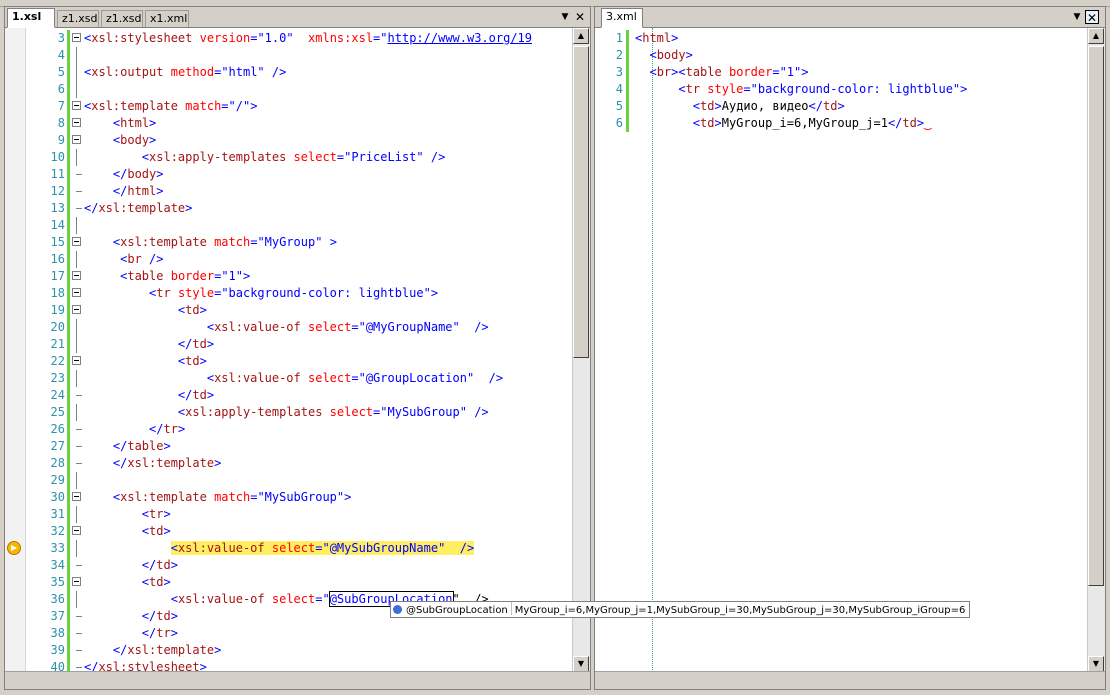 This screenshot has height=695, width=1110. What do you see at coordinates (61, 38) in the screenshot?
I see `line-number: 3` at bounding box center [61, 38].